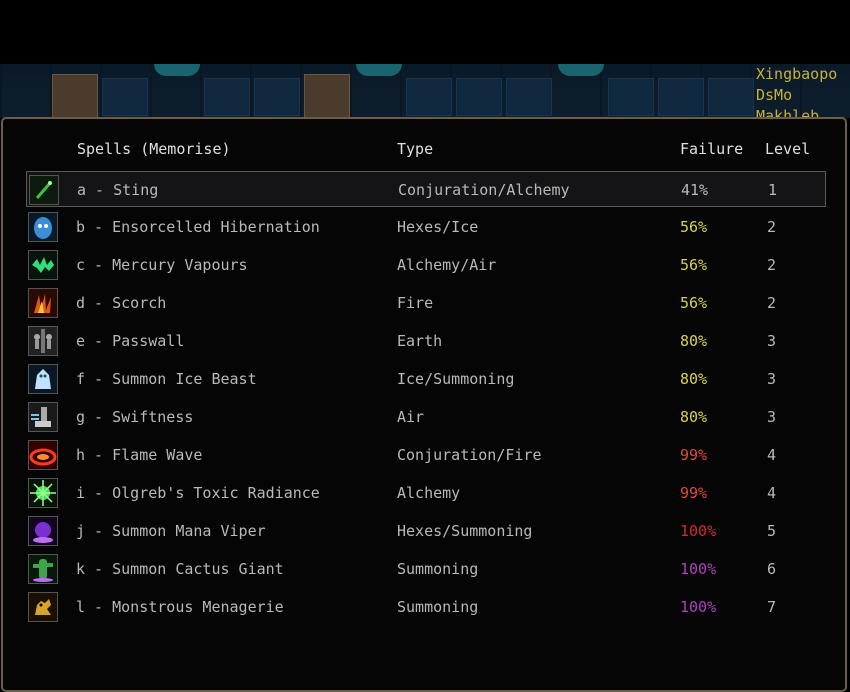 The image size is (850, 692). What do you see at coordinates (411, 417) in the screenshot?
I see `spell-type: Air` at bounding box center [411, 417].